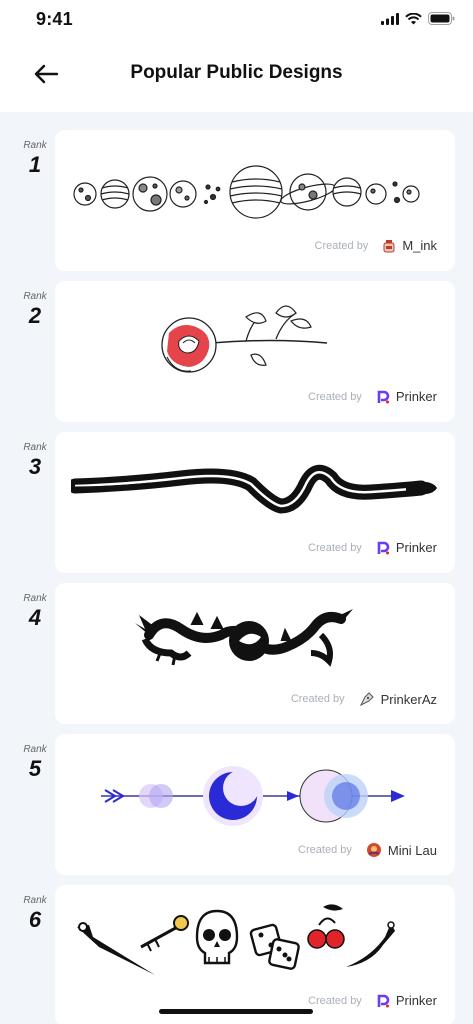  I want to click on pen-nib-icon, so click(366, 699).